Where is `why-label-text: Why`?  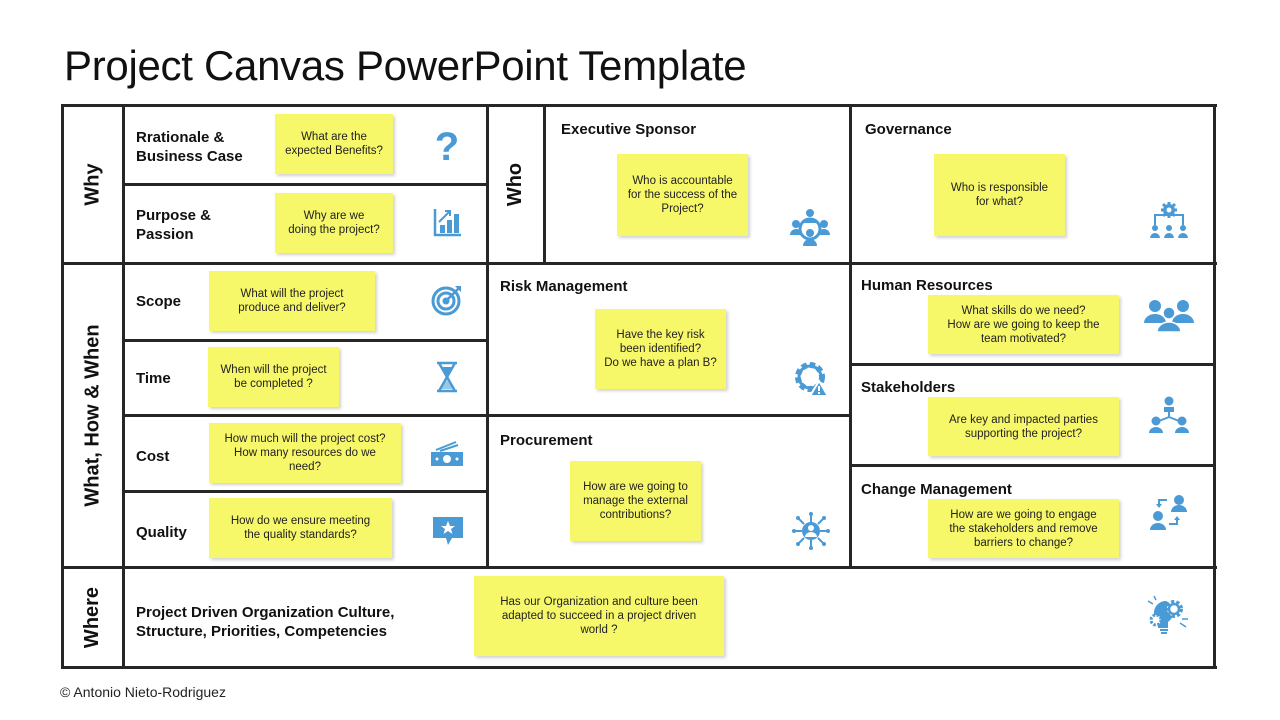 why-label-text: Why is located at coordinates (92, 184).